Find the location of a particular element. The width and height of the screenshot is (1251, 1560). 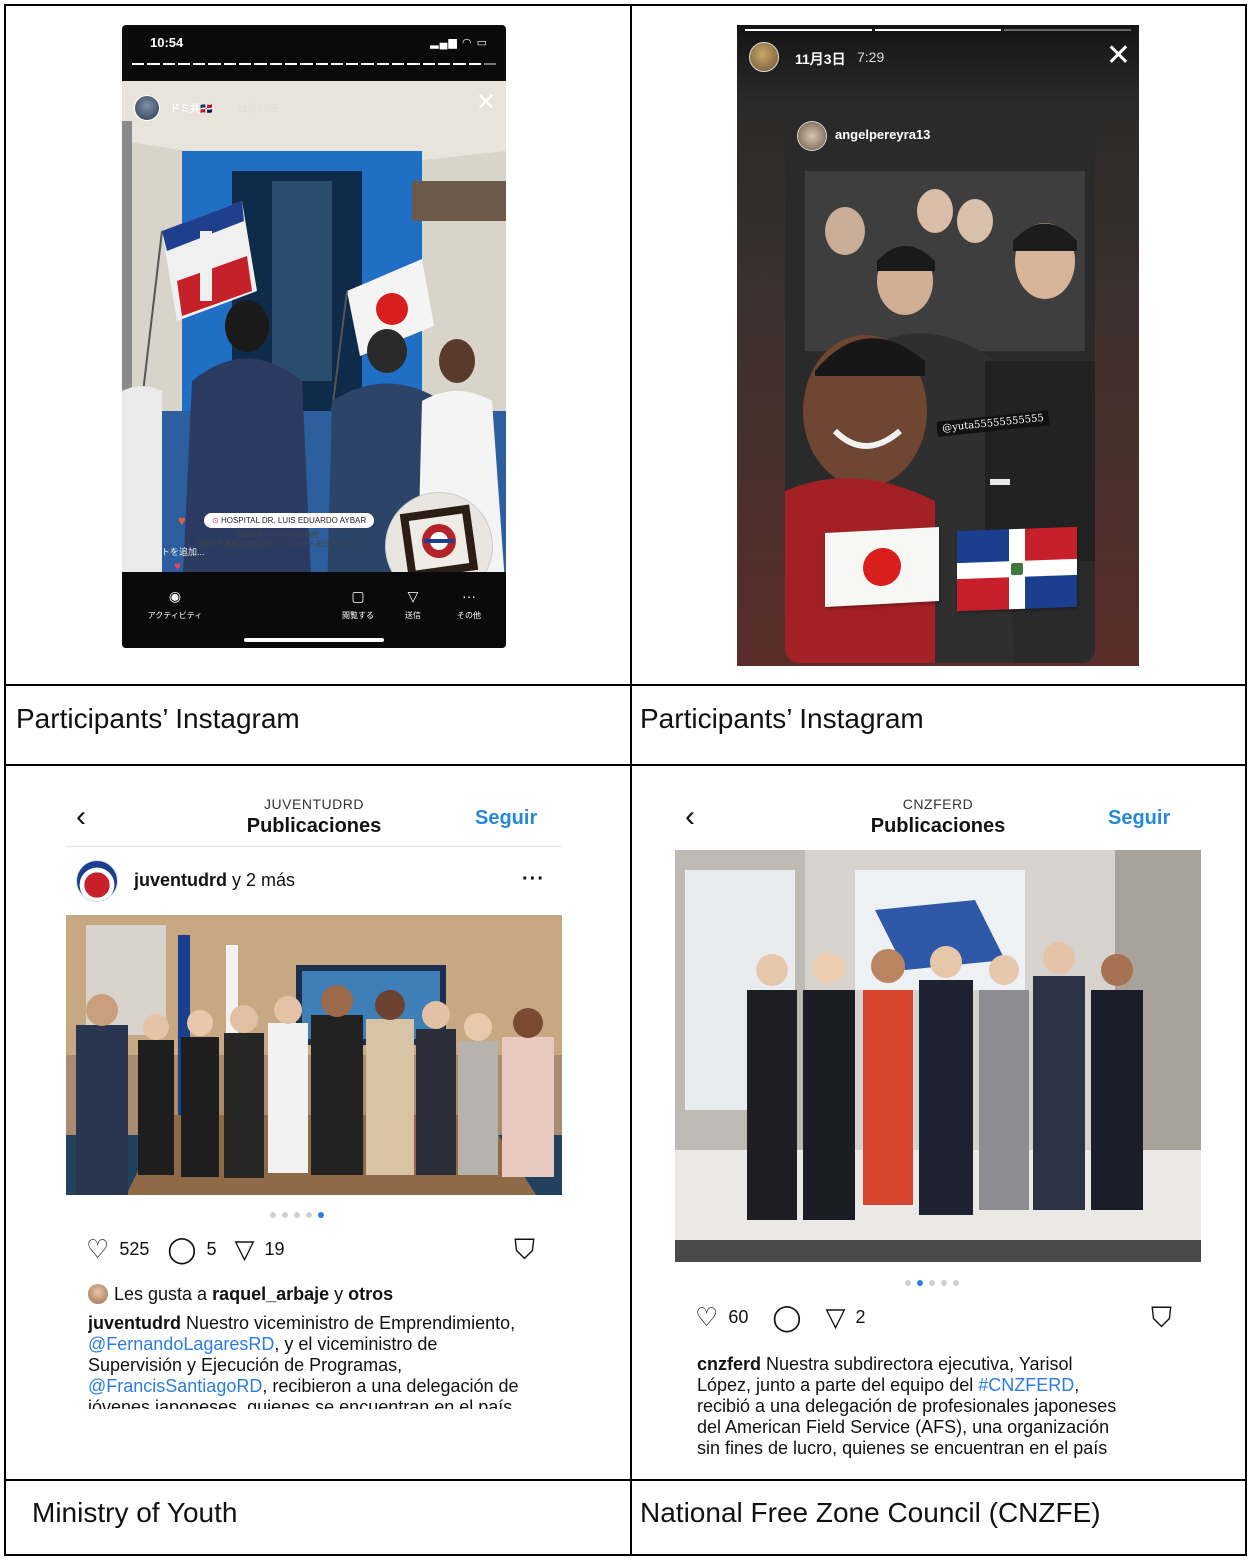

caption-text: , is located at coordinates (1077, 1385).